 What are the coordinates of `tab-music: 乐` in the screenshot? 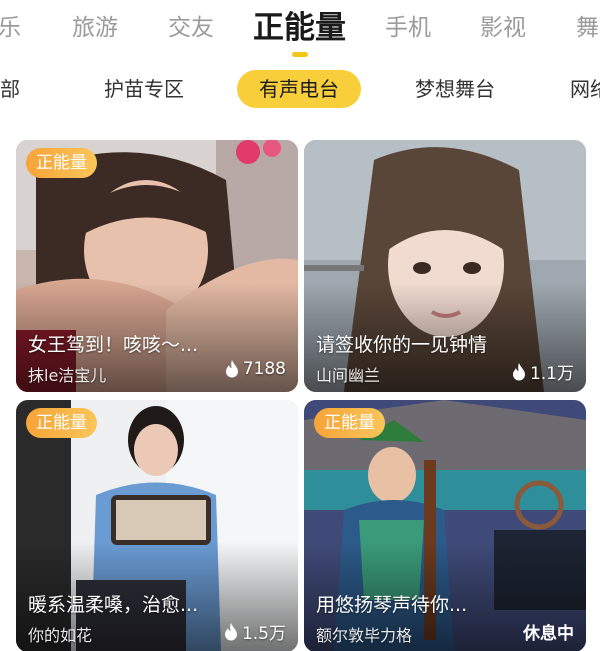 It's located at (10, 28).